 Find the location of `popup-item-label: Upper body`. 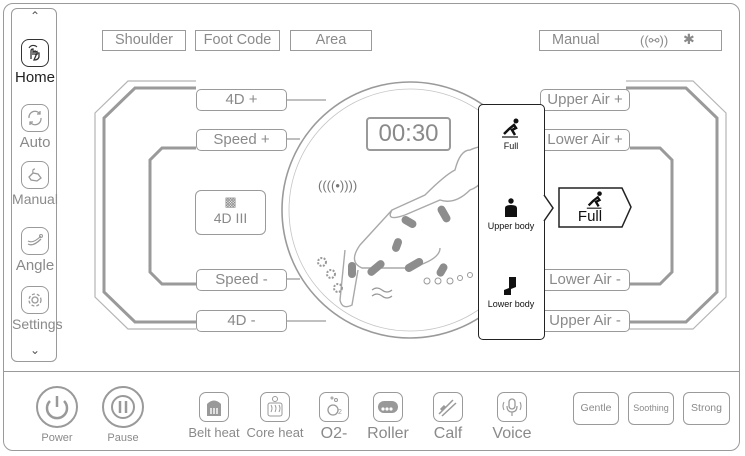

popup-item-label: Upper body is located at coordinates (511, 226).